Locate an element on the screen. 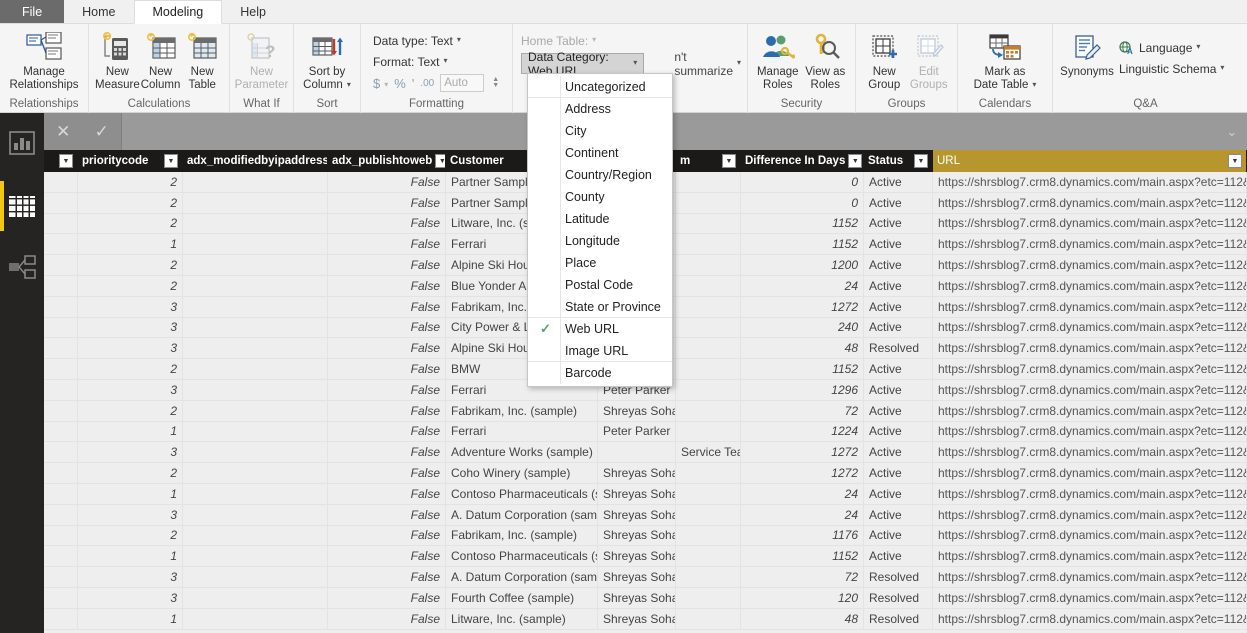  grid-column-header-difference-in-days: Difference In Days ▼ is located at coordinates (802, 161).